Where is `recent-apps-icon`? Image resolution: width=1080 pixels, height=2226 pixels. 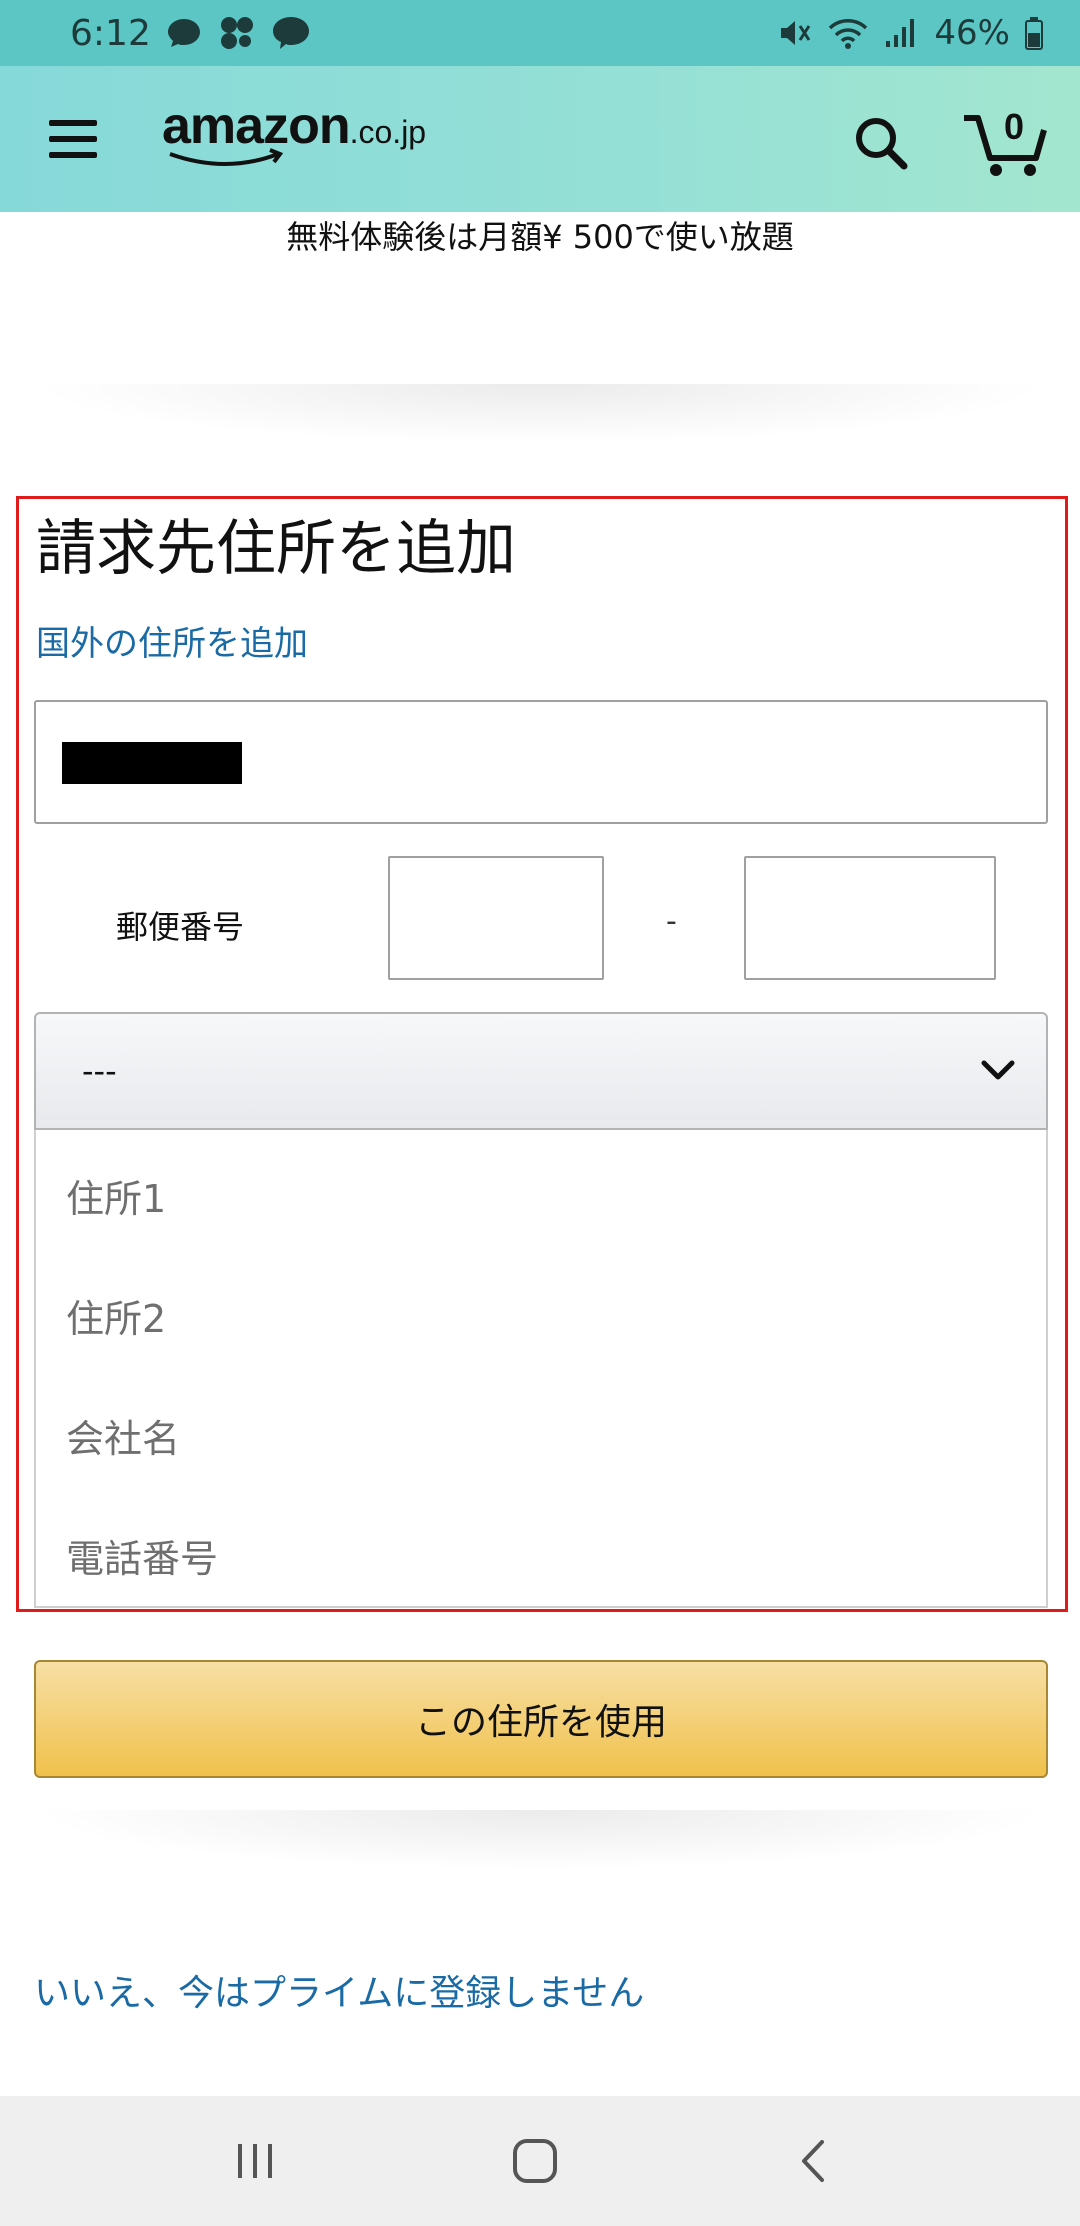
recent-apps-icon is located at coordinates (255, 2161).